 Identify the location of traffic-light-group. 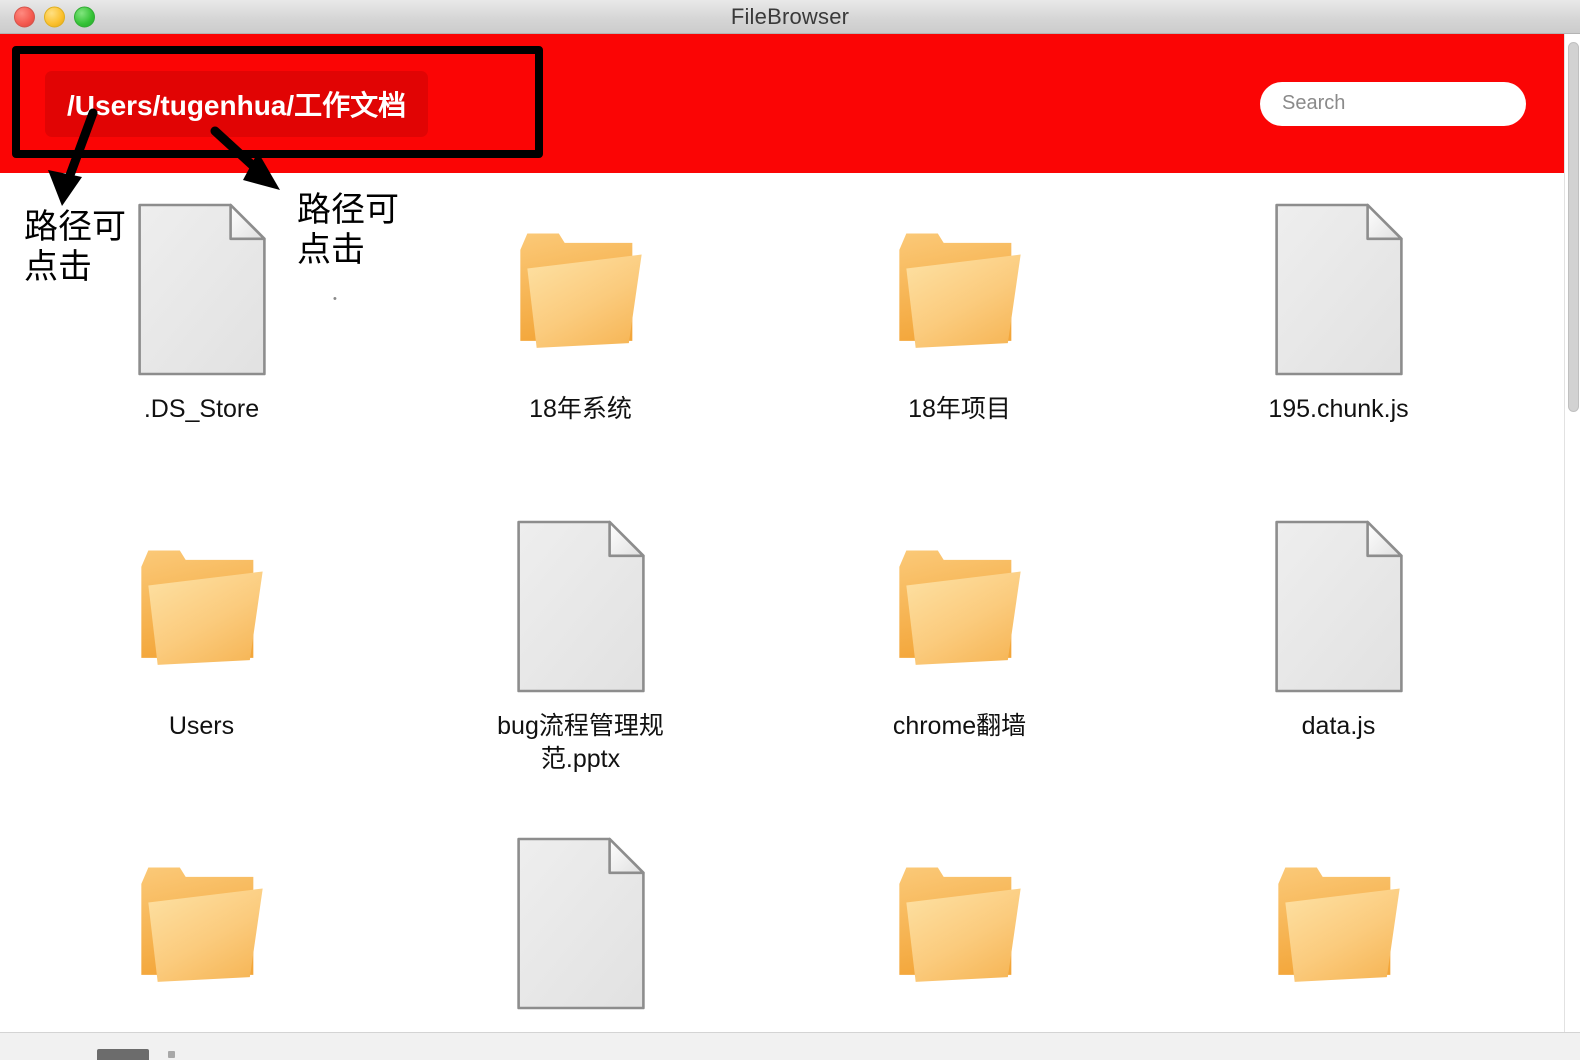
(54, 16).